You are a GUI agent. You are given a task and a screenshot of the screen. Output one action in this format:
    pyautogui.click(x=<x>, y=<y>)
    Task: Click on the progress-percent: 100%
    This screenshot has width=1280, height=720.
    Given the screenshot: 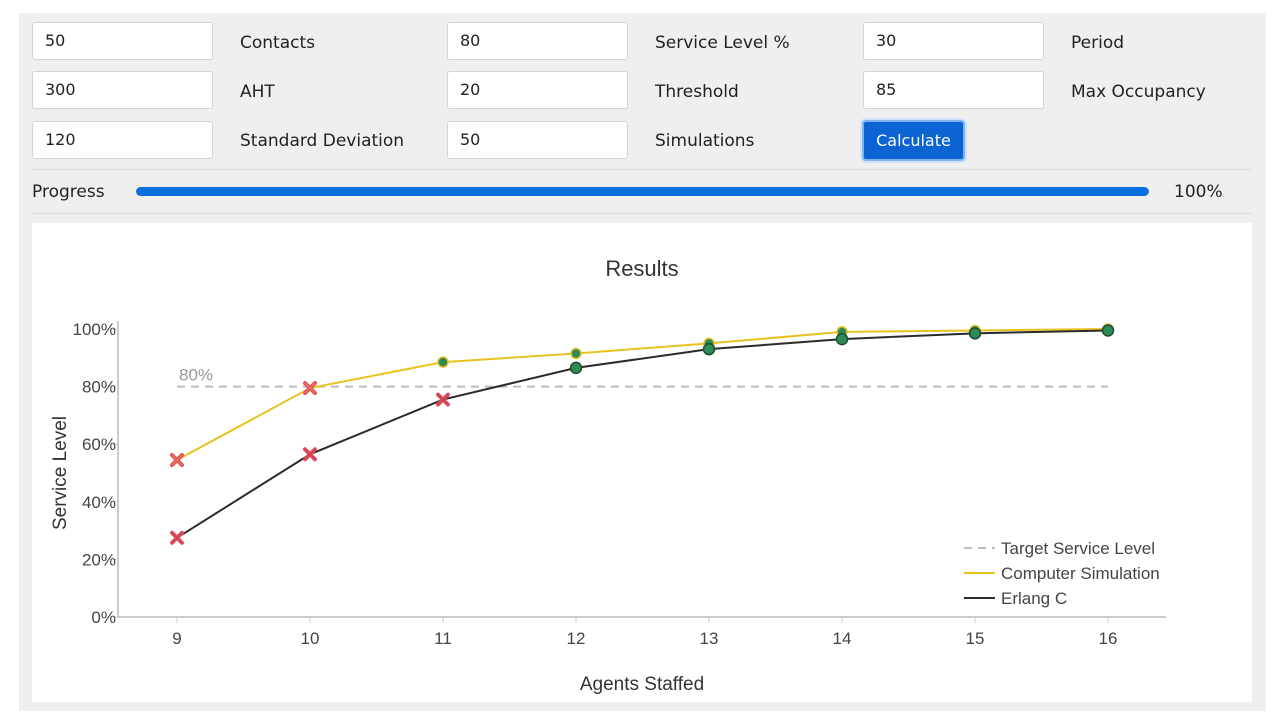 What is the action you would take?
    pyautogui.click(x=1198, y=192)
    